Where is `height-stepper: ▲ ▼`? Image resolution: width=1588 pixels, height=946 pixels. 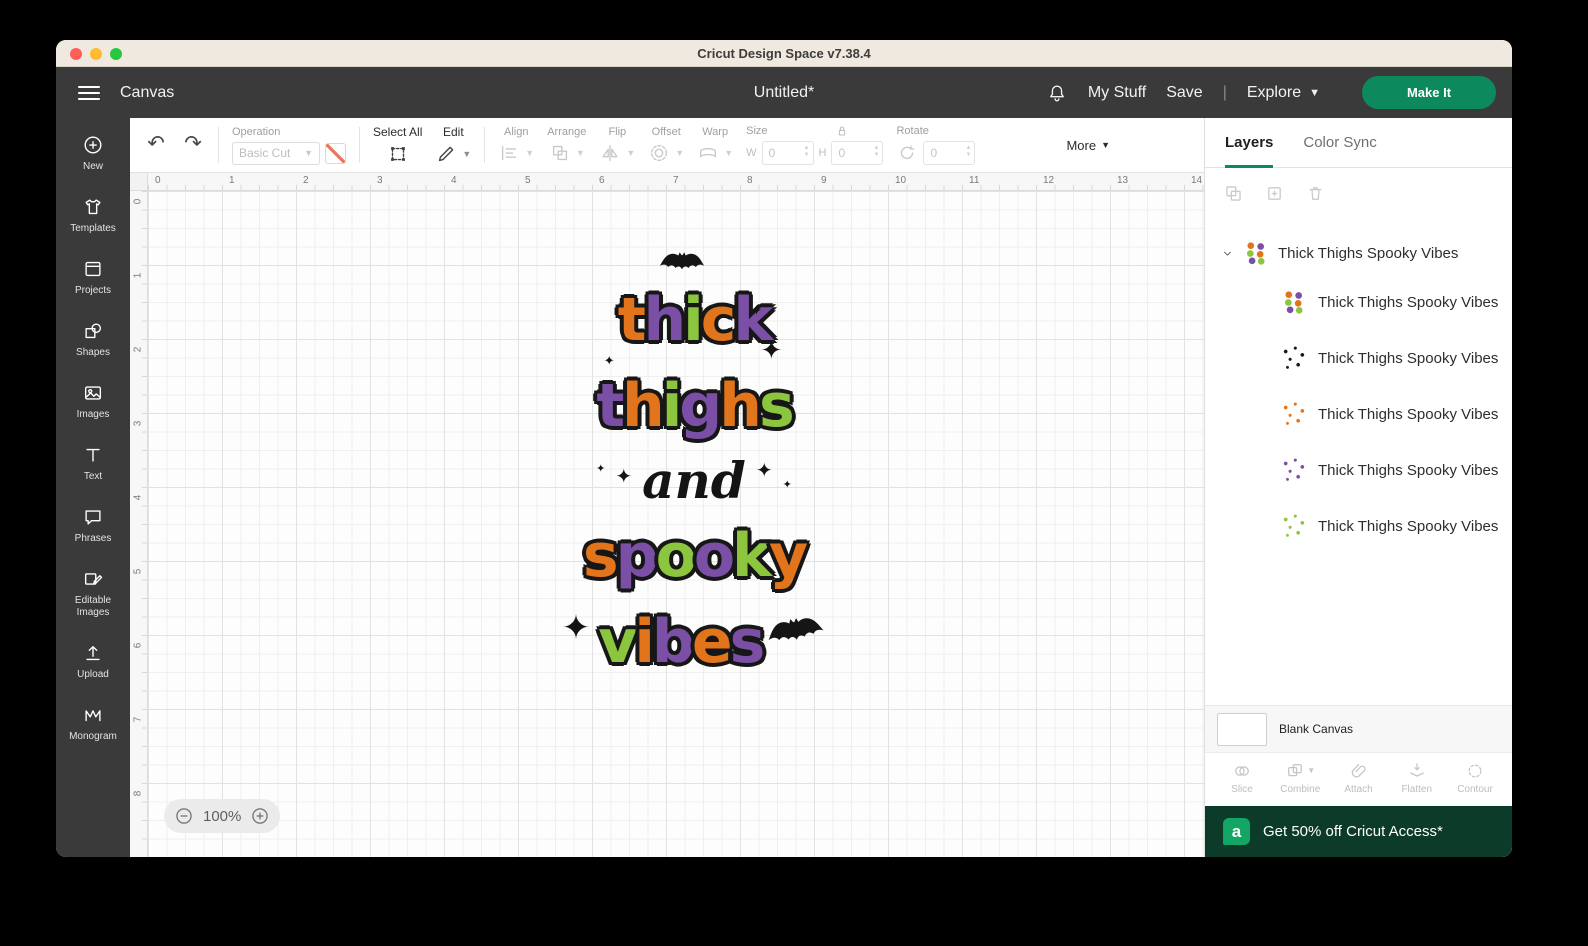 height-stepper: ▲ ▼ is located at coordinates (877, 151).